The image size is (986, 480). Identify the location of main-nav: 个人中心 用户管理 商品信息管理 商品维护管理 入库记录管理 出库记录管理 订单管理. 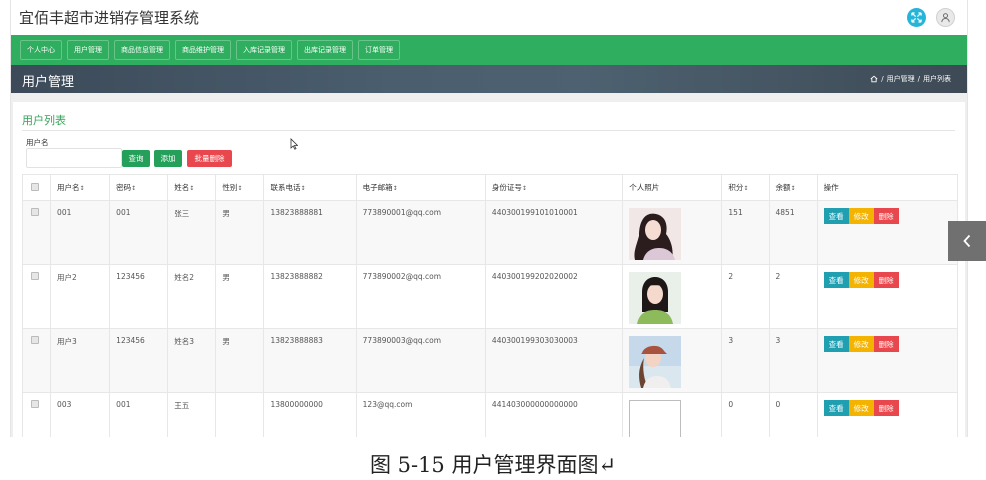
(489, 50).